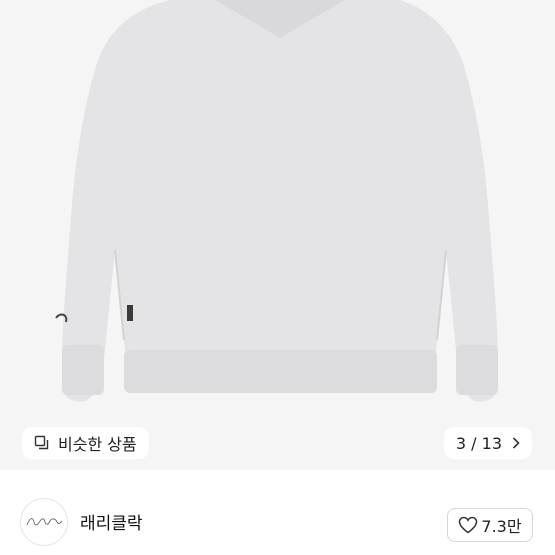 The image size is (555, 555). What do you see at coordinates (277, 520) in the screenshot?
I see `shop-row: 래리클락 7.3만` at bounding box center [277, 520].